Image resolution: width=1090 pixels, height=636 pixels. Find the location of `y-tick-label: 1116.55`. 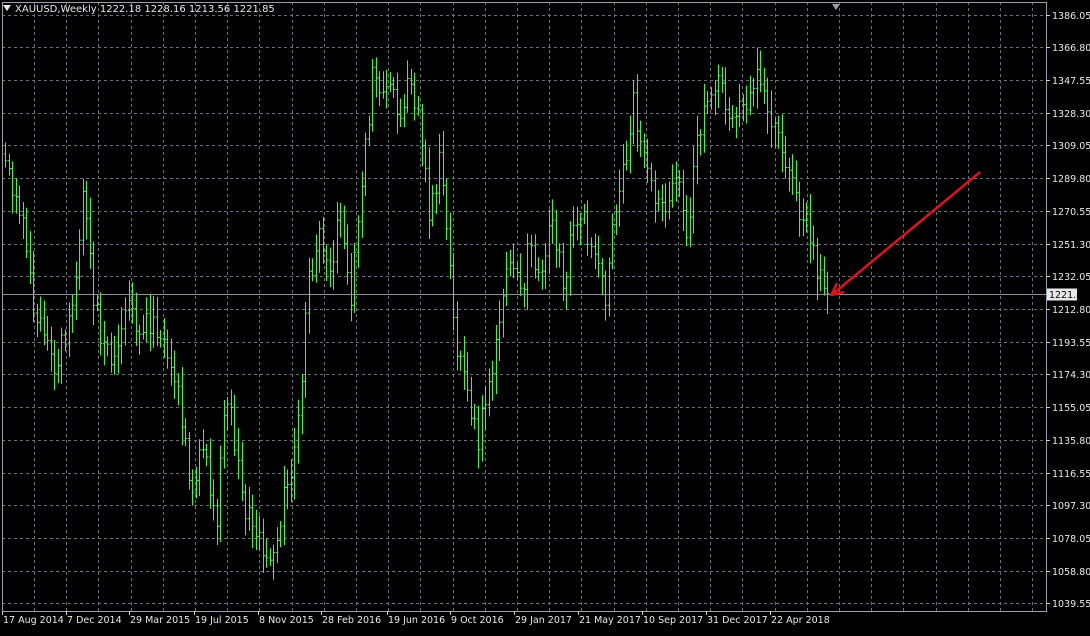

y-tick-label: 1116.55 is located at coordinates (1071, 474).